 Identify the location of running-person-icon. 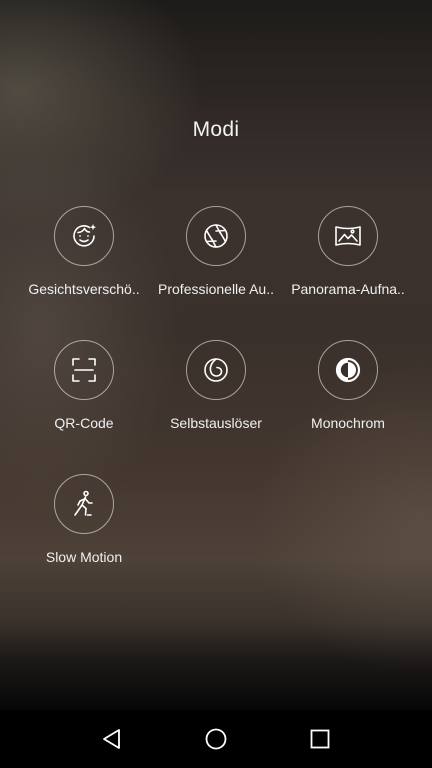
(84, 504).